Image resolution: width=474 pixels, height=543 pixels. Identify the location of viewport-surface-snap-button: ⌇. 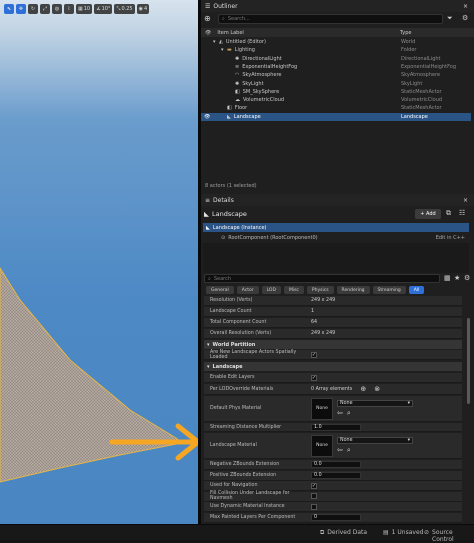
(69, 9).